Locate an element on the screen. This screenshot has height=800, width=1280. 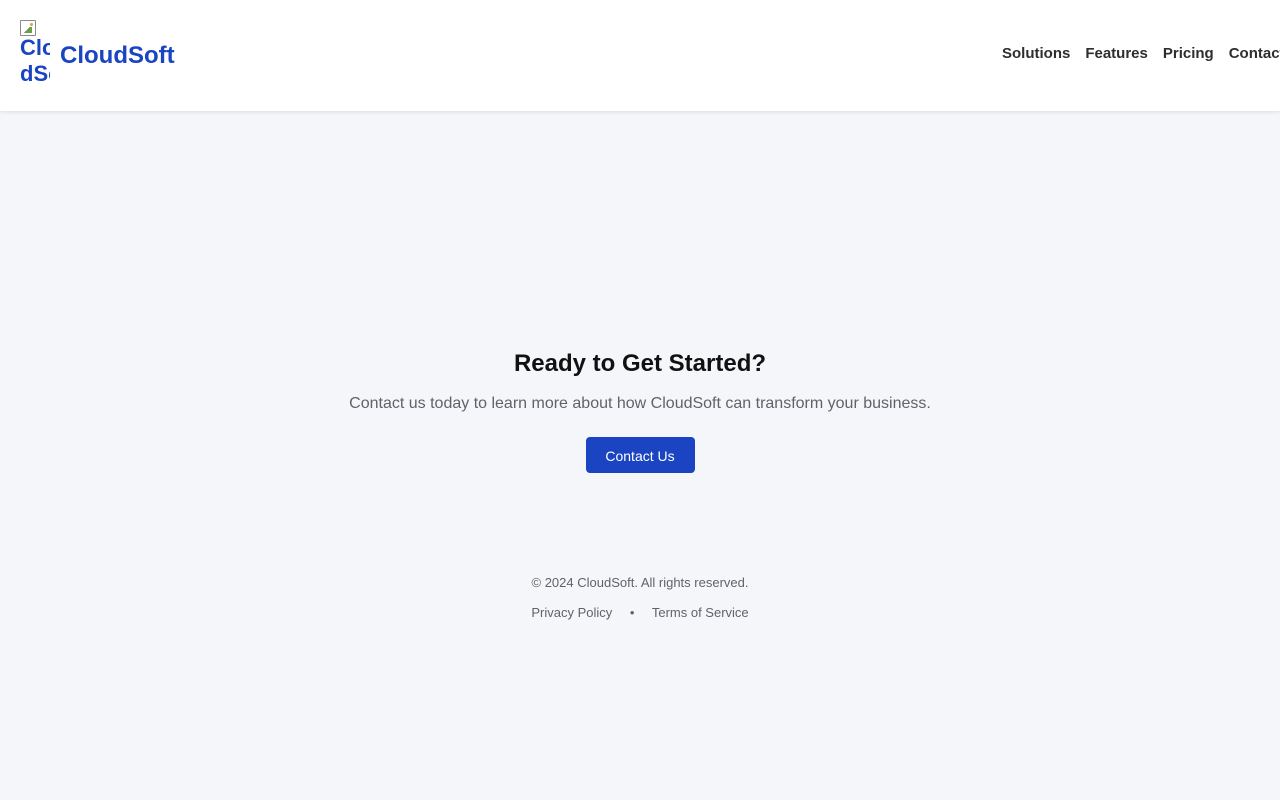
main-nav: Solutions Features Pricing Contact is located at coordinates (1141, 53).